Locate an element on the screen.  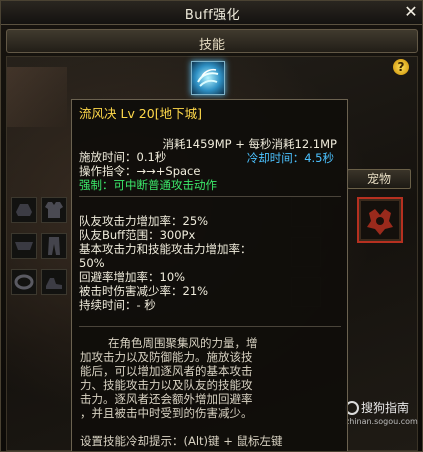
cooldown-hint: 设置技能冷却提示：(Alt)键 + 鼠标左键 is located at coordinates (181, 441).